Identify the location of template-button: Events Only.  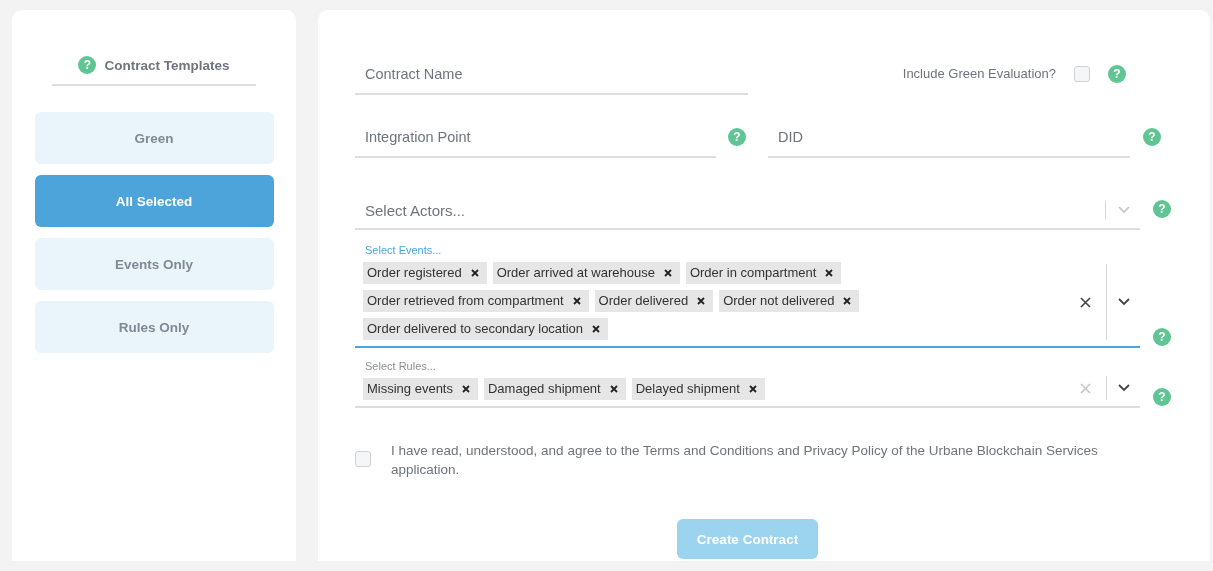
(154, 264).